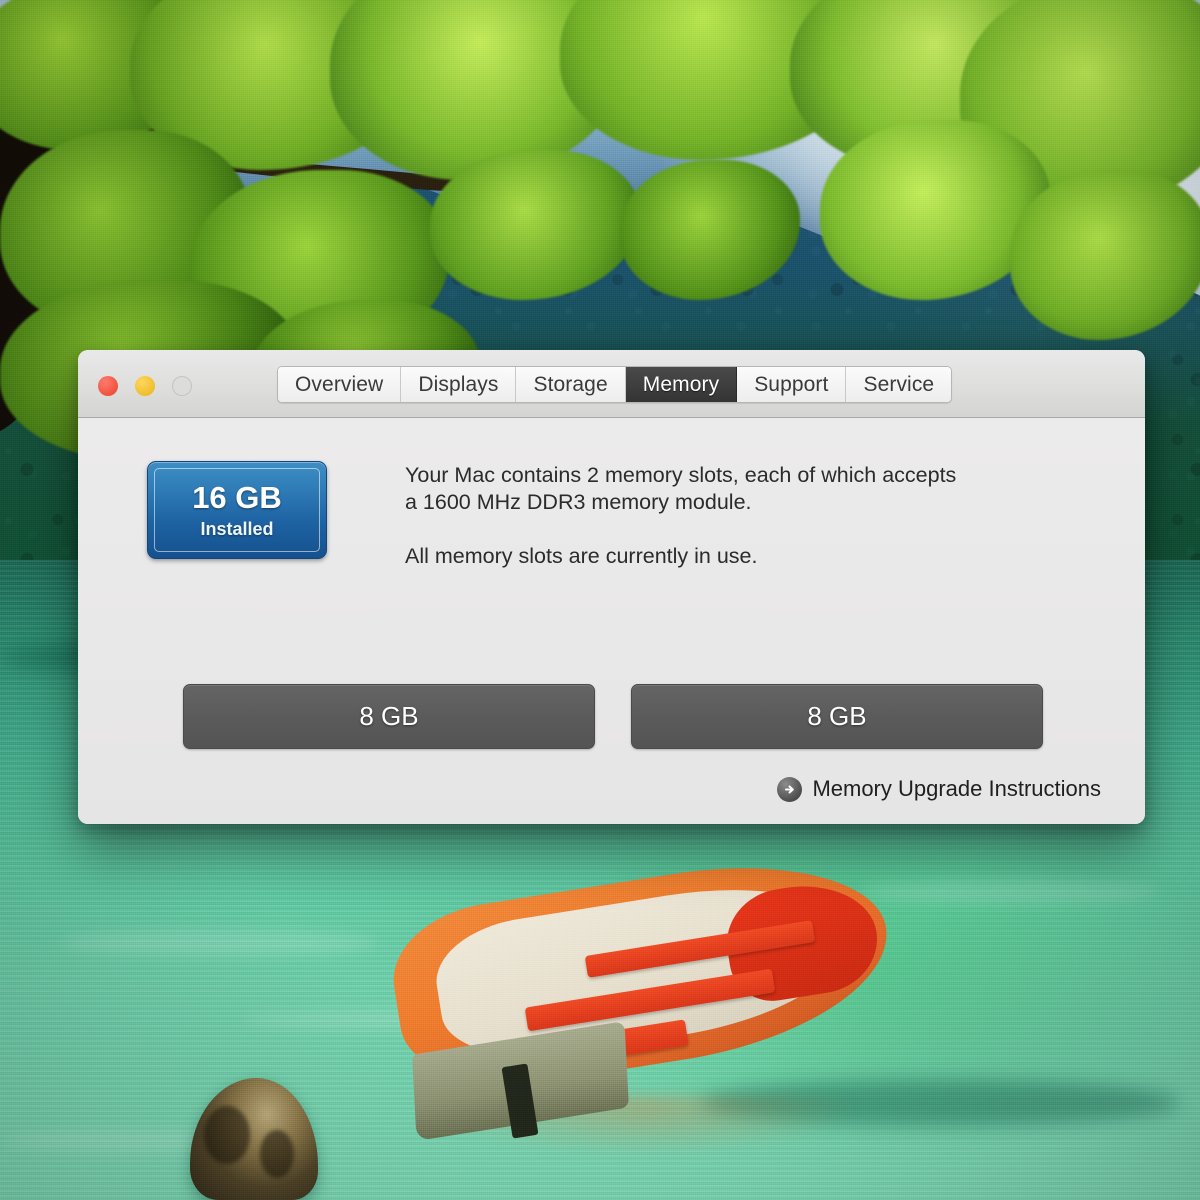 The width and height of the screenshot is (1200, 1200). I want to click on memory-slot-2-size: 8 GB, so click(837, 716).